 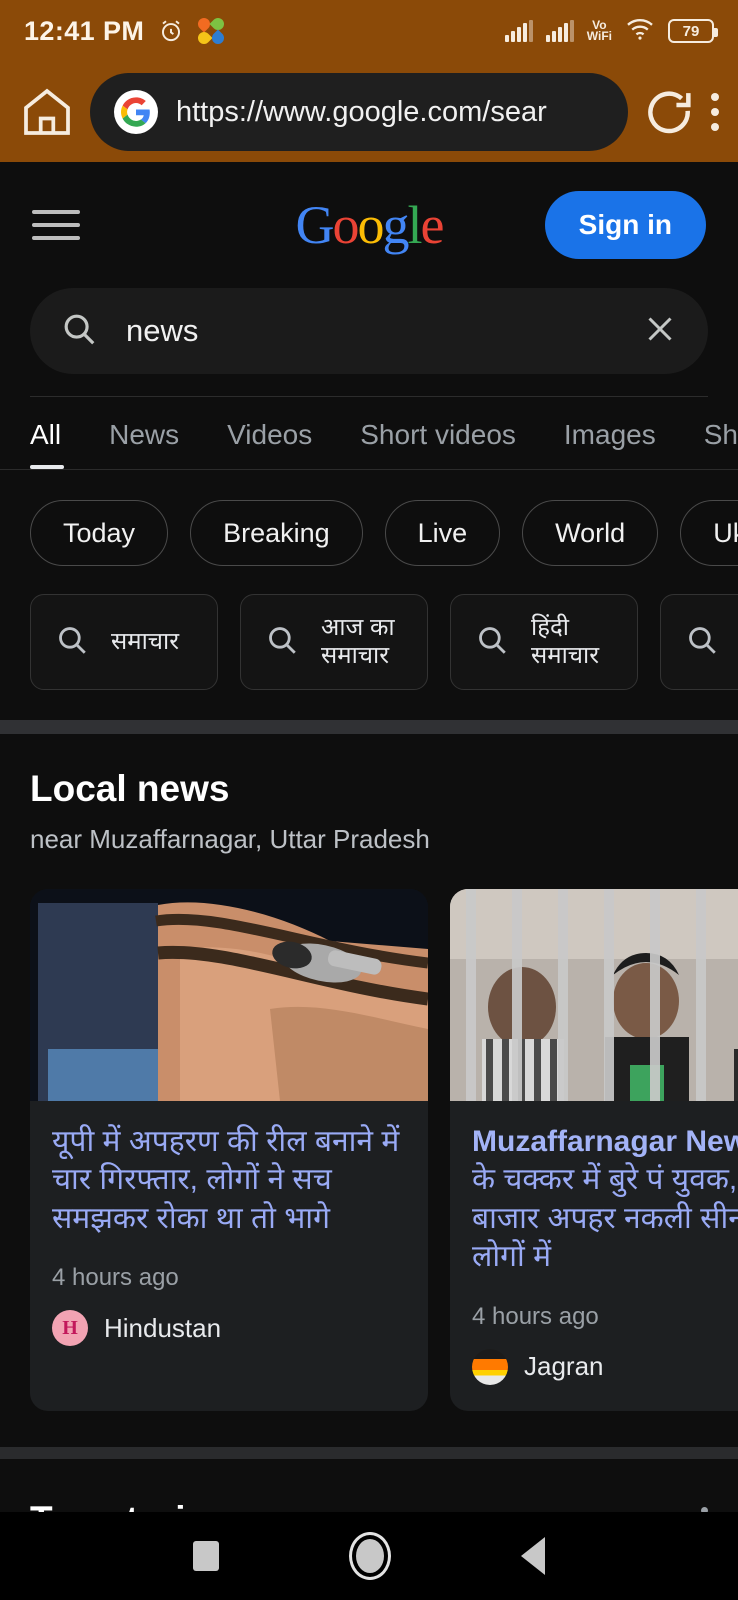 I want to click on status-bar: 12:41 PM Vo WiFi 79, so click(x=369, y=31).